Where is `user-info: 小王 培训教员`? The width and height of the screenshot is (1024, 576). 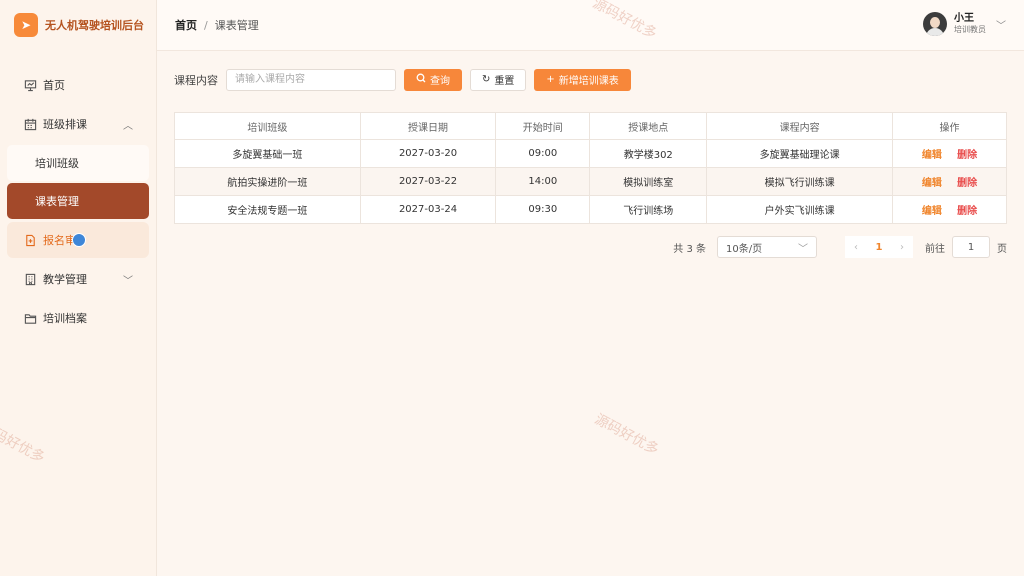 user-info: 小王 培训教员 is located at coordinates (970, 24).